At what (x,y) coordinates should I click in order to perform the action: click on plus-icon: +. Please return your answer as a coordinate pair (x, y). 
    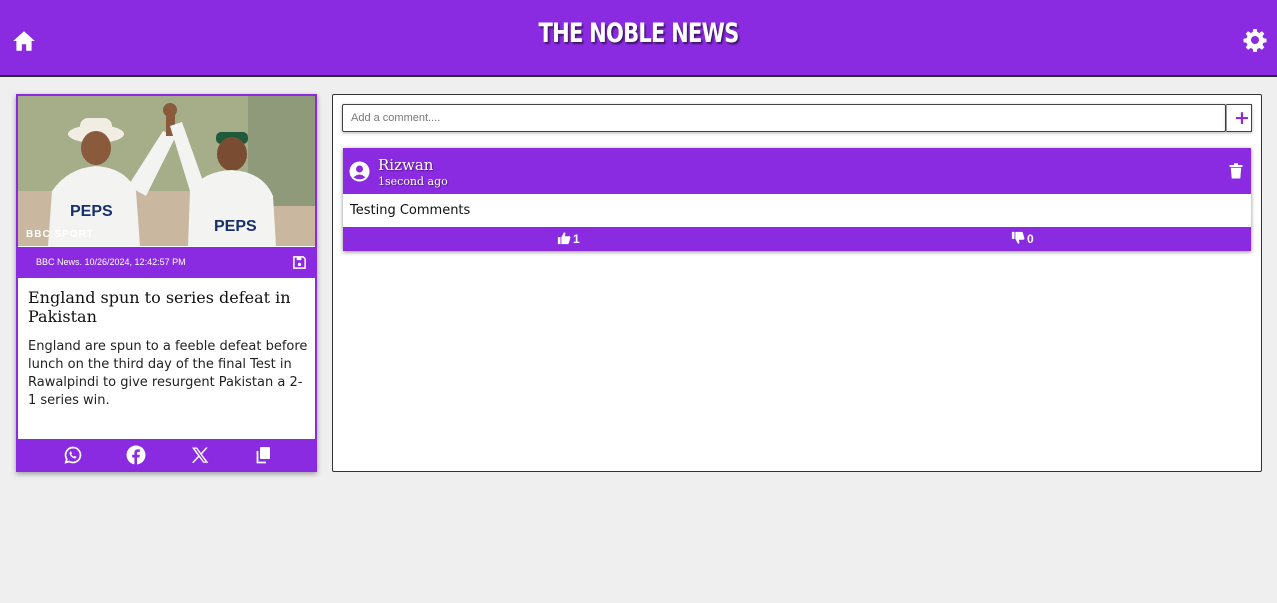
    Looking at the image, I should click on (1242, 118).